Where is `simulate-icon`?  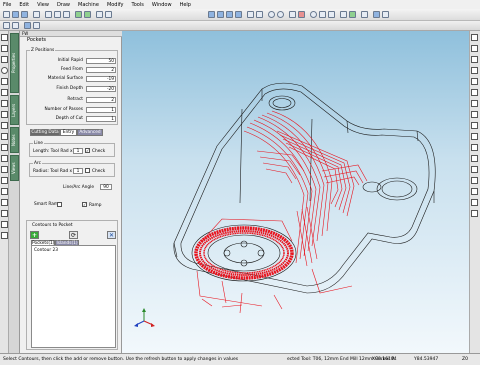
simulate-icon is located at coordinates (352, 14).